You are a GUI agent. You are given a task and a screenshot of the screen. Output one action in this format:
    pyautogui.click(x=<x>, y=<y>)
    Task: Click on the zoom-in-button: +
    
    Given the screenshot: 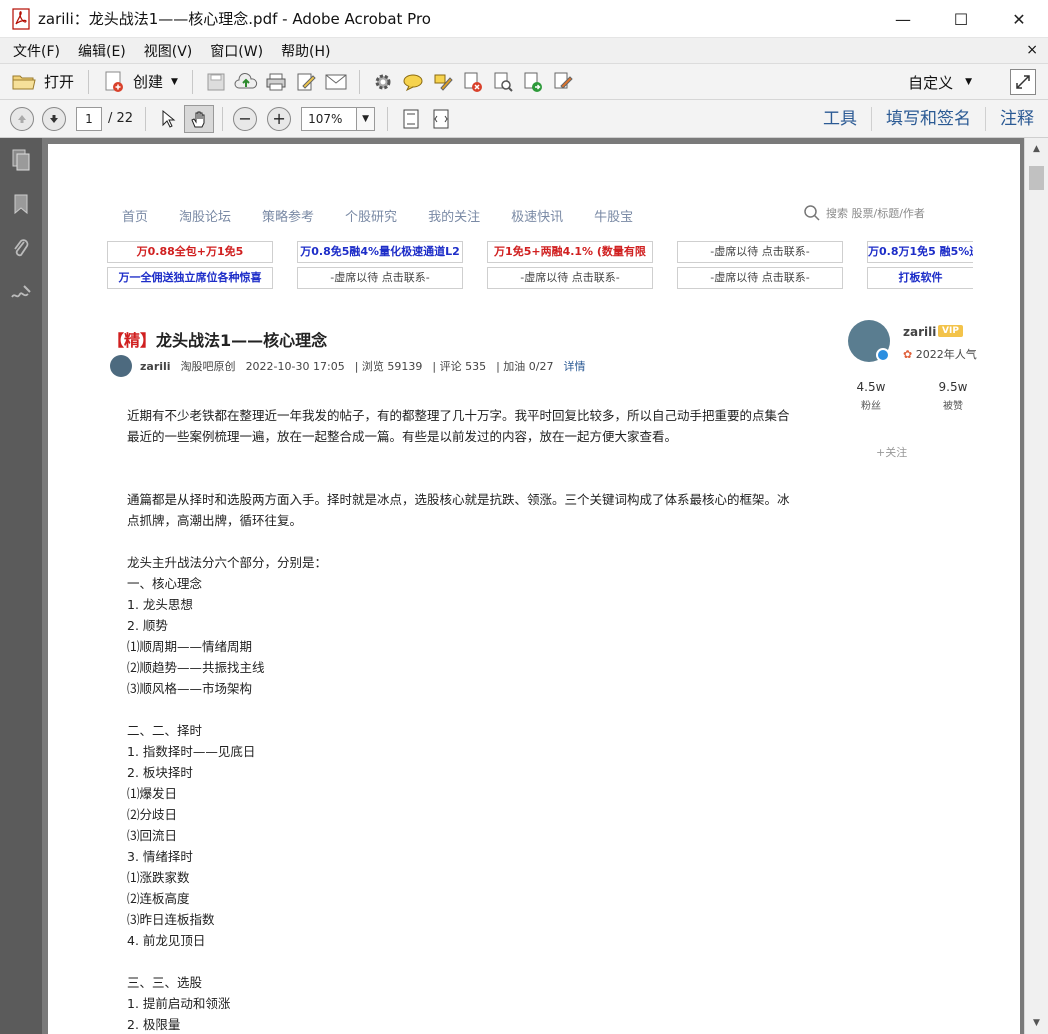 What is the action you would take?
    pyautogui.click(x=279, y=118)
    